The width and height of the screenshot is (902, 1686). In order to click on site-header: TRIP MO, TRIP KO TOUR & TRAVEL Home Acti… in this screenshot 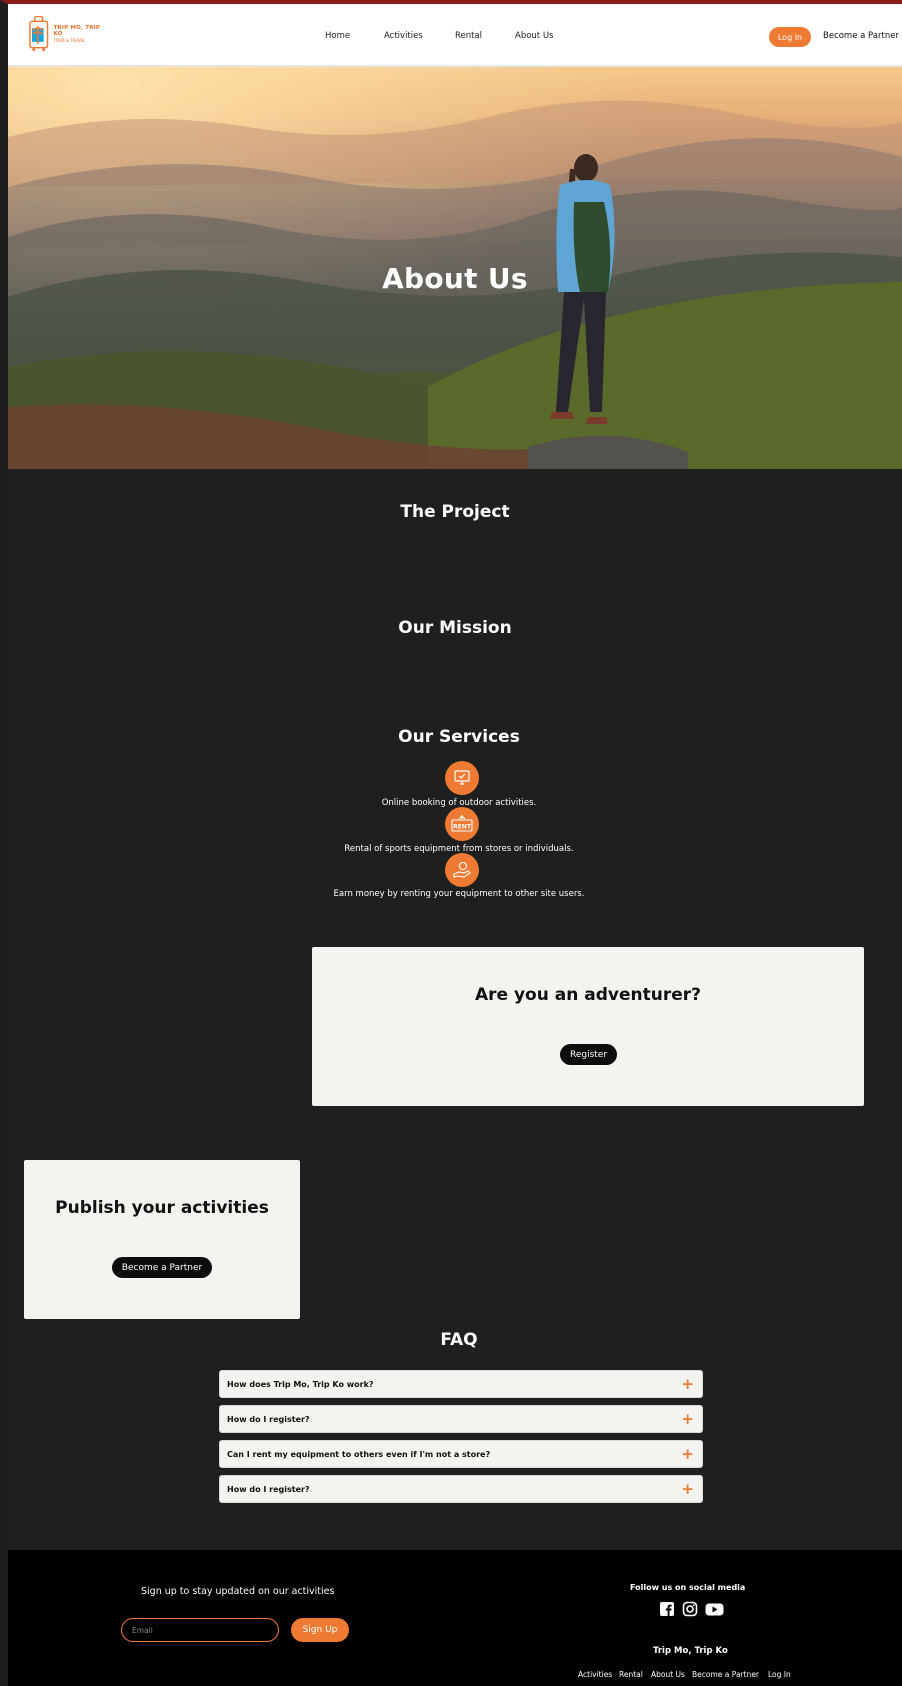, I will do `click(455, 35)`.